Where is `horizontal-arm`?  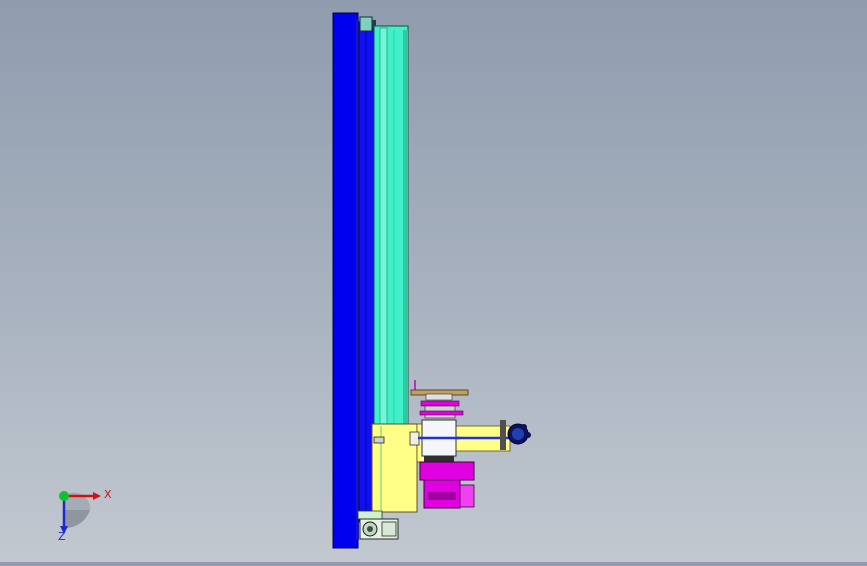
horizontal-arm is located at coordinates (492, 436).